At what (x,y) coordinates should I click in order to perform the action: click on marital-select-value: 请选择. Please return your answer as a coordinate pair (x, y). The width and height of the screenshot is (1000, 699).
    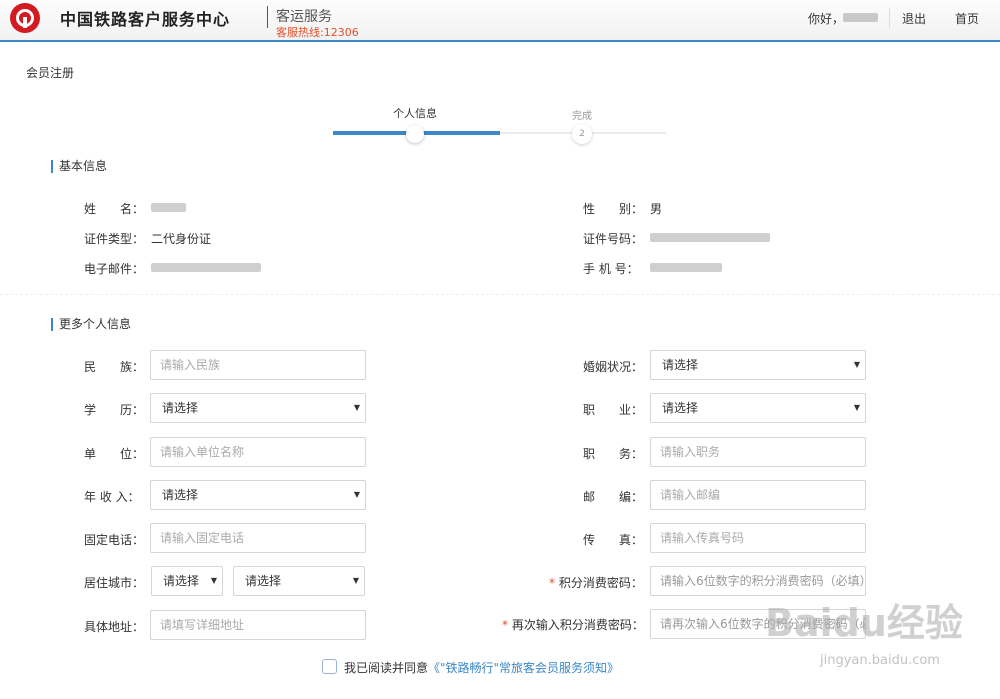
    Looking at the image, I should click on (680, 365).